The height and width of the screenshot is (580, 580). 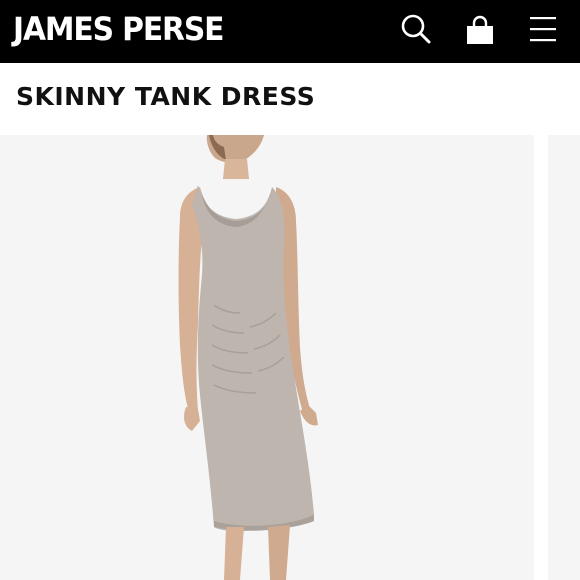 What do you see at coordinates (416, 29) in the screenshot?
I see `search-icon` at bounding box center [416, 29].